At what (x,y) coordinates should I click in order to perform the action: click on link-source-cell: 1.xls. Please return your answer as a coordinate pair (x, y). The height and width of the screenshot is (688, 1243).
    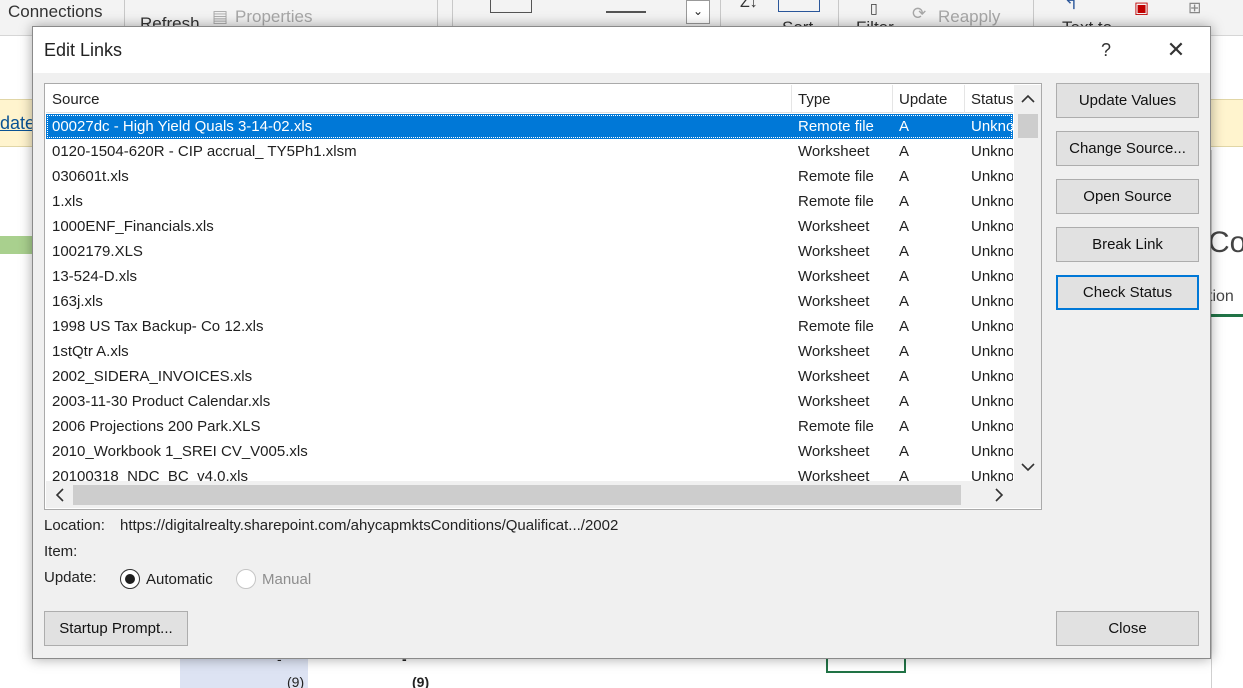
    Looking at the image, I should click on (67, 201).